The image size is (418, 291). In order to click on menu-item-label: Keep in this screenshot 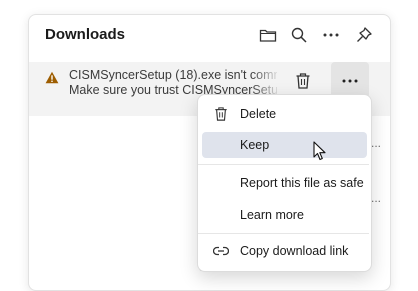, I will do `click(255, 145)`.